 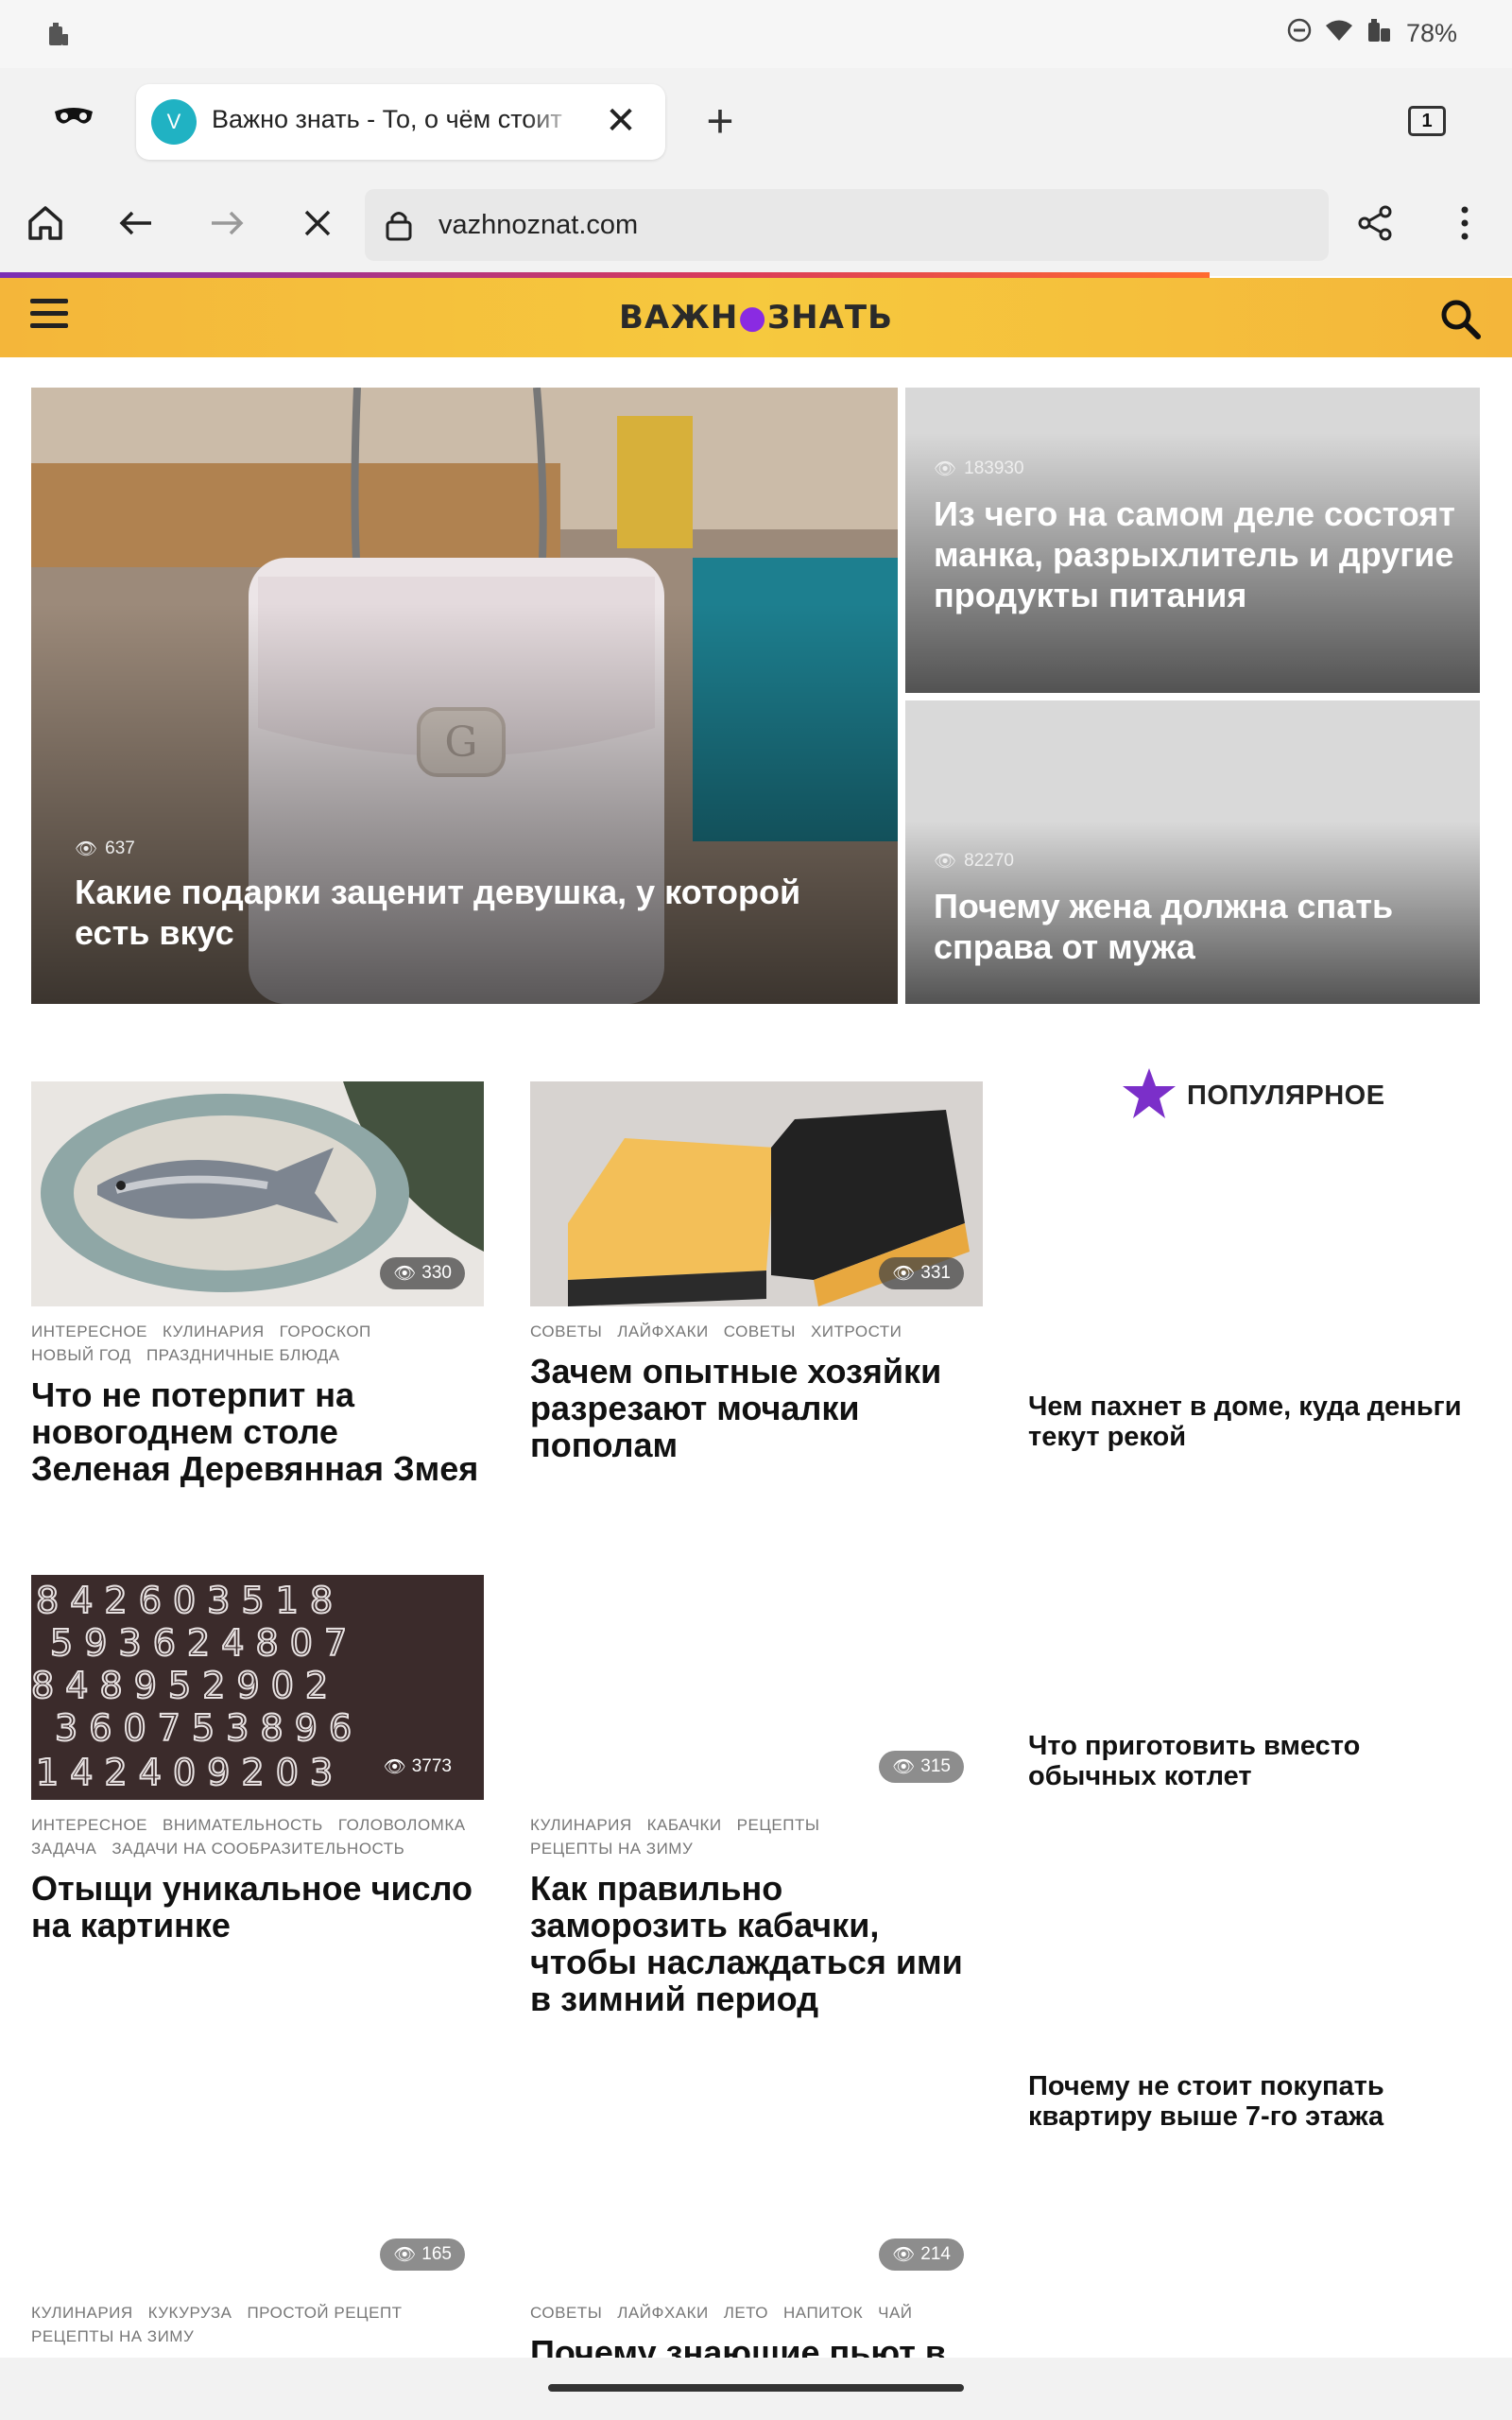 I want to click on article-image-placeholder: 👁 214, so click(x=756, y=2175).